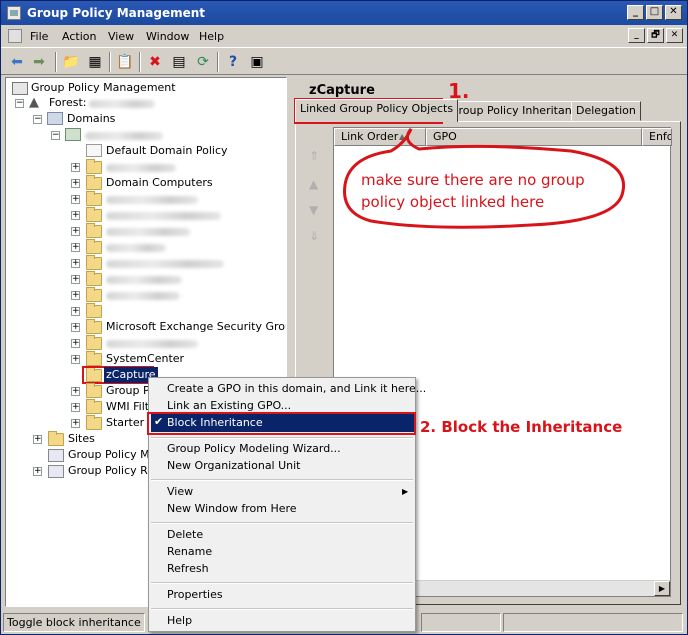  I want to click on menu-new-ou: New Organizational Unit, so click(234, 466).